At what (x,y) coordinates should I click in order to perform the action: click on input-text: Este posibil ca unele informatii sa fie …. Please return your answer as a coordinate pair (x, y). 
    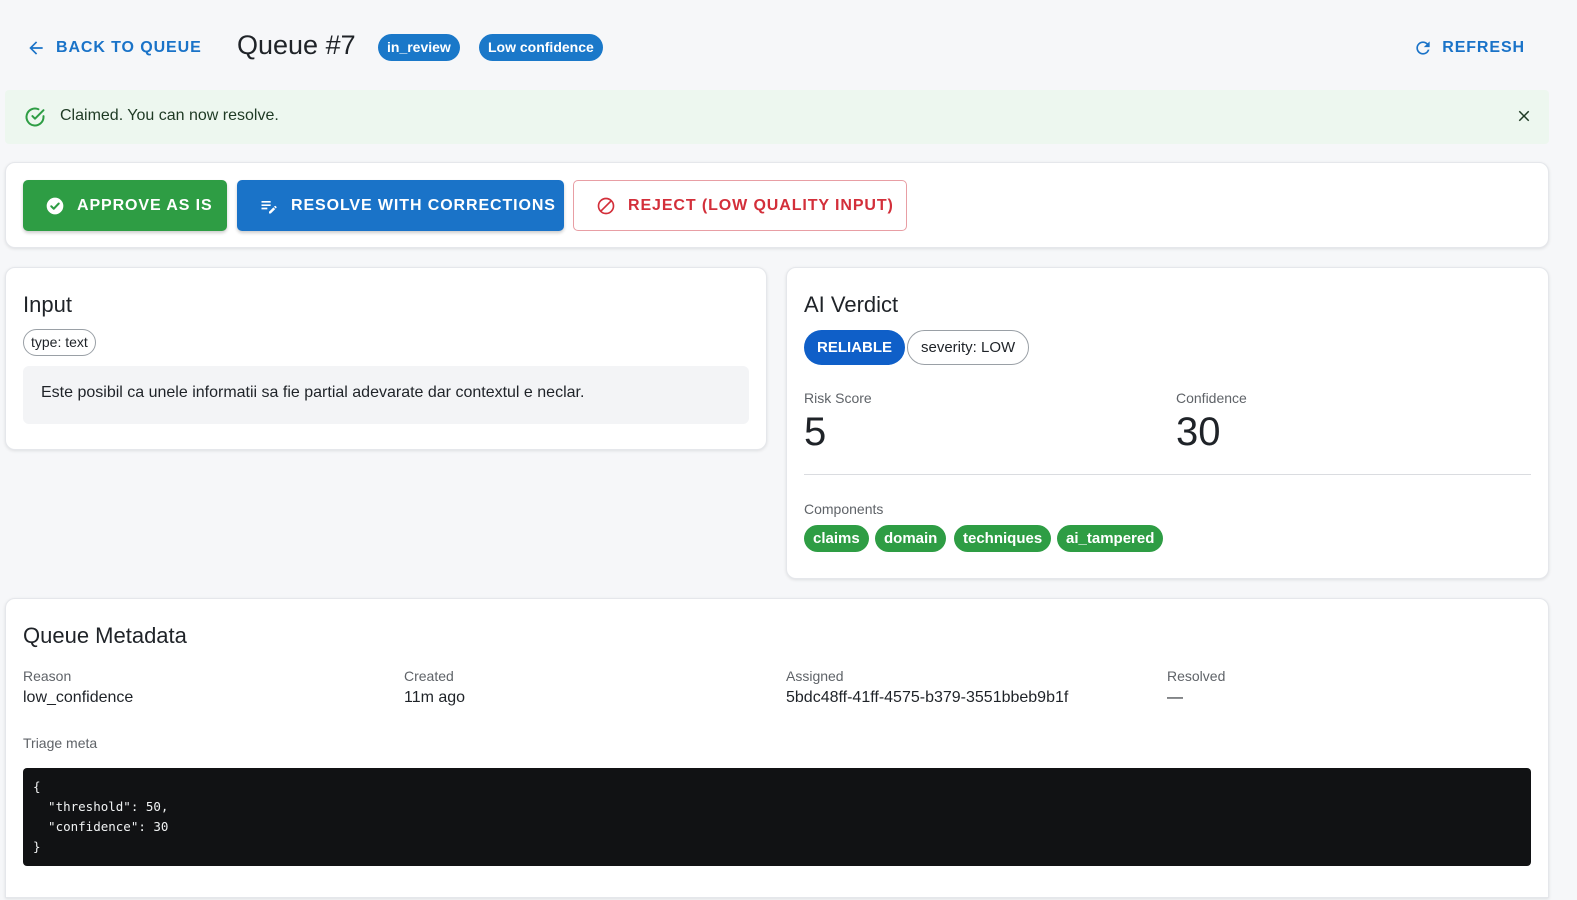
    Looking at the image, I should click on (386, 395).